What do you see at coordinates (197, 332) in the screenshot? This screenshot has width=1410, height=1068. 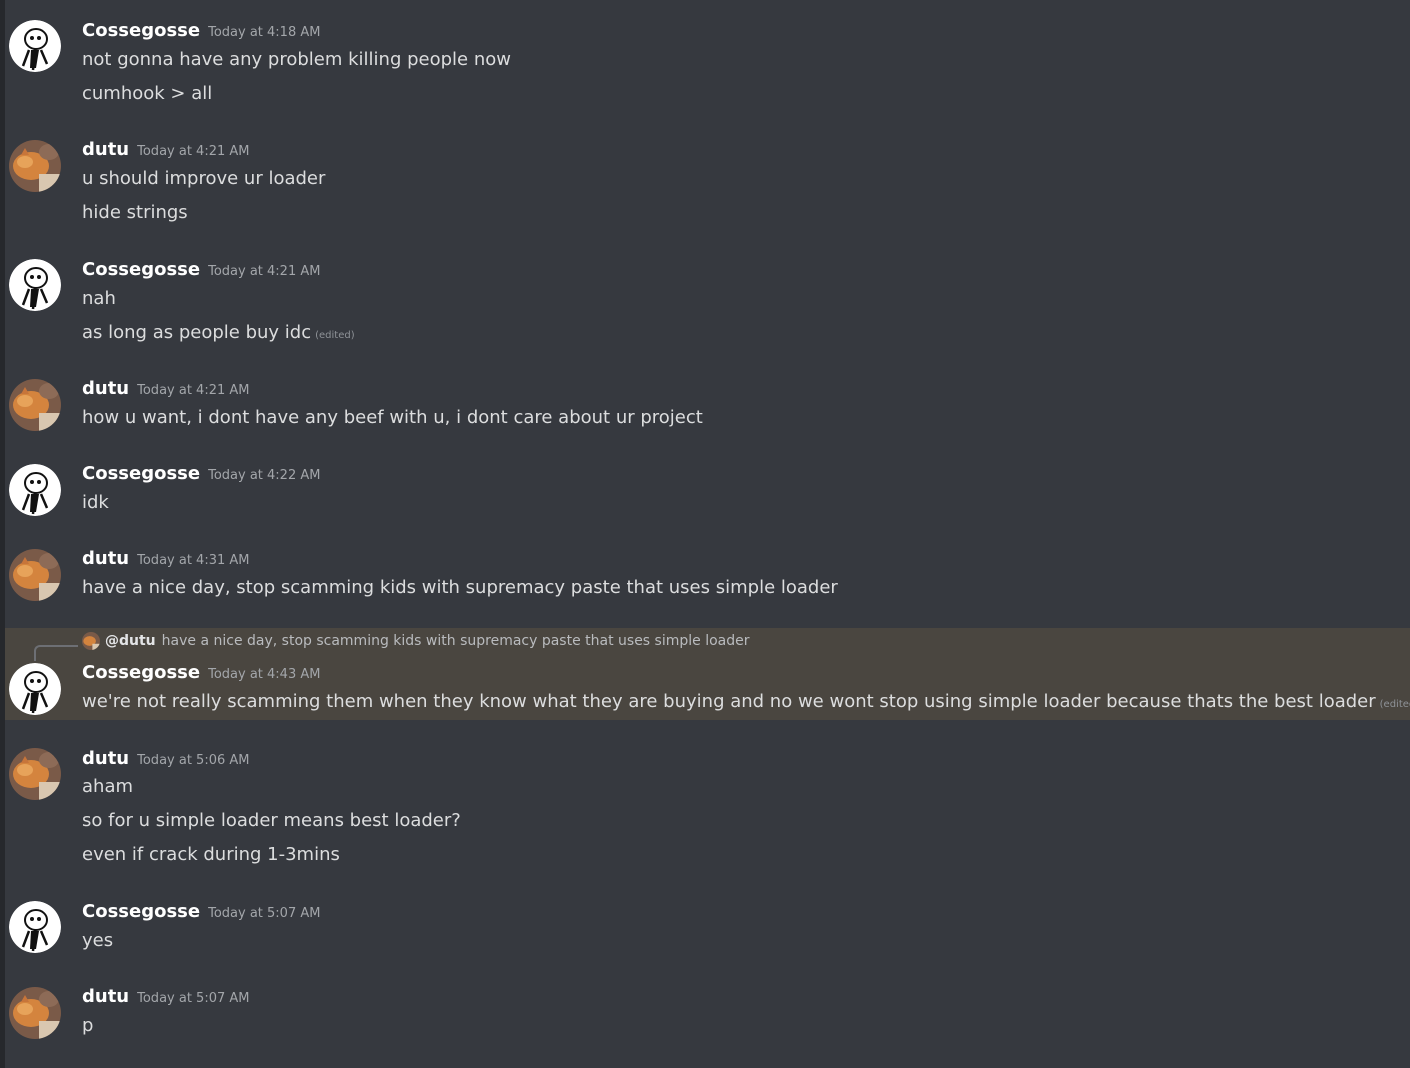 I see `message-content: as long as people buy idc` at bounding box center [197, 332].